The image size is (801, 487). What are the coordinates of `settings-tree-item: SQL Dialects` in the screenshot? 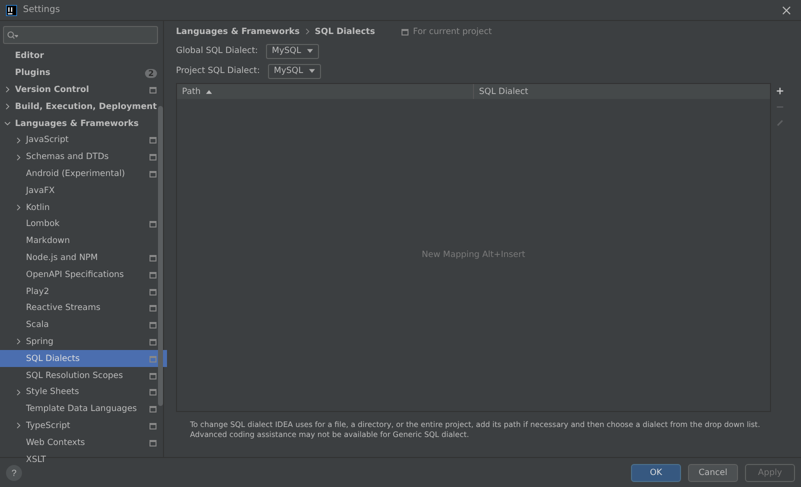 It's located at (83, 359).